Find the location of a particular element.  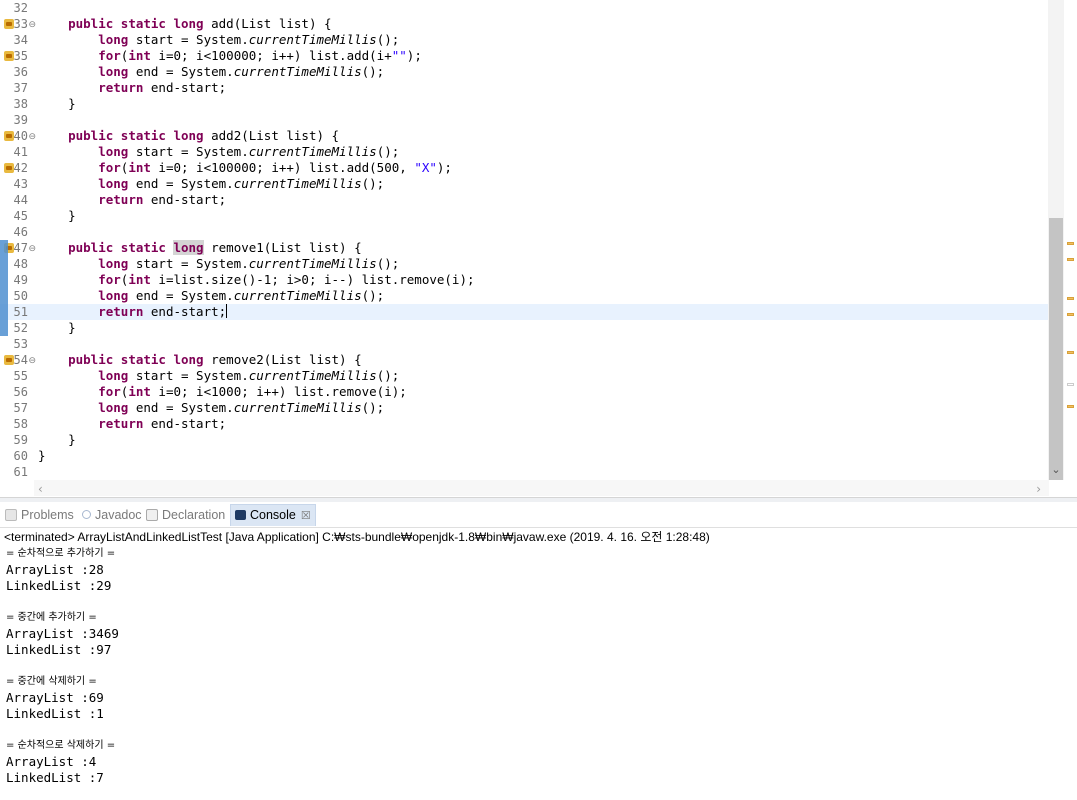

tab-label: Declaration is located at coordinates (194, 515).